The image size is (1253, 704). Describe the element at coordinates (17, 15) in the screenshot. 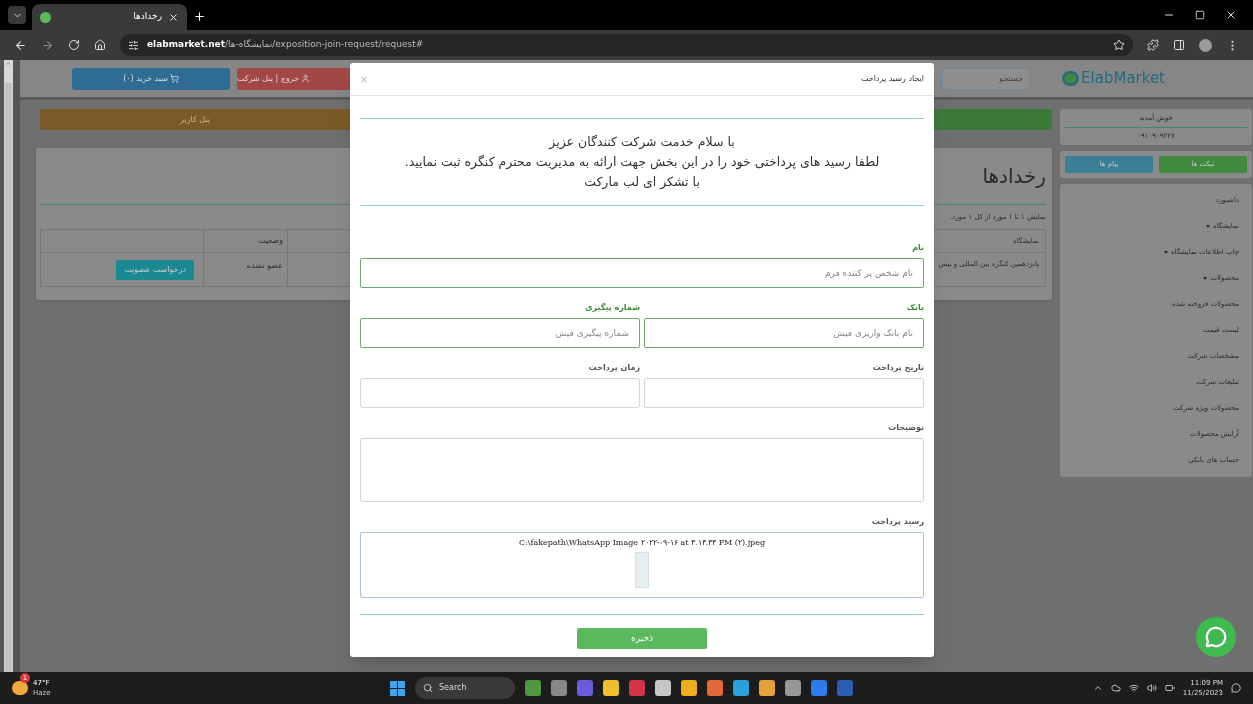

I see `tab-list-button` at that location.